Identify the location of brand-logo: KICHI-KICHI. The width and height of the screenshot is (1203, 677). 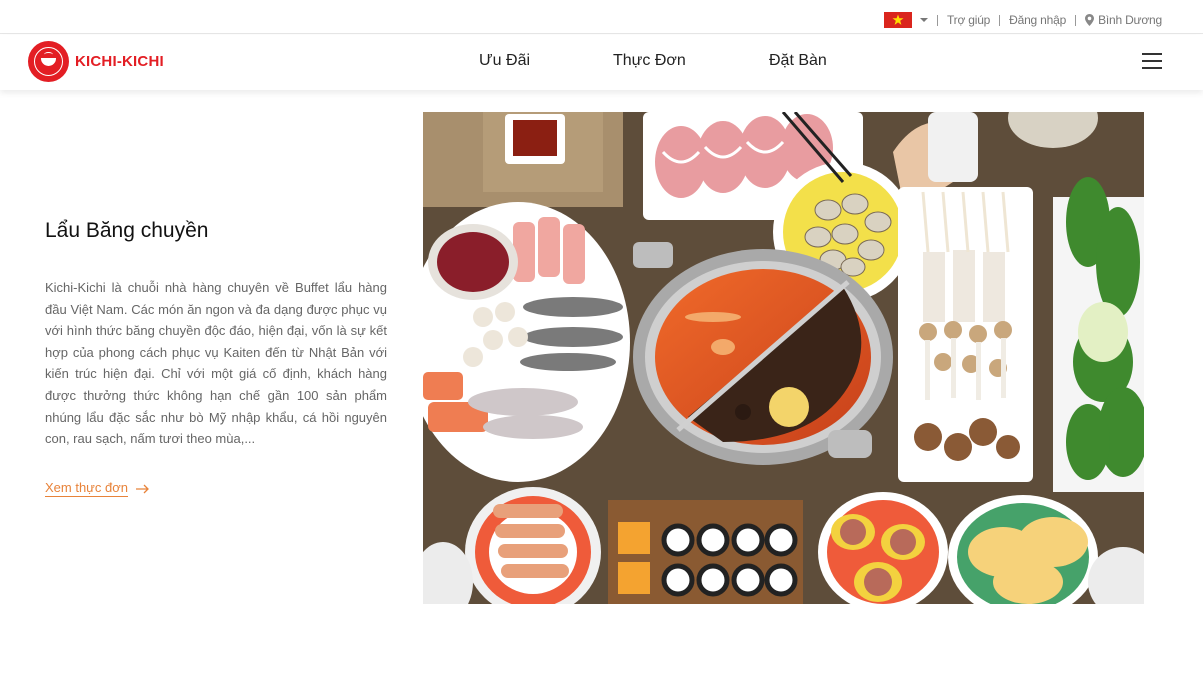
(96, 61).